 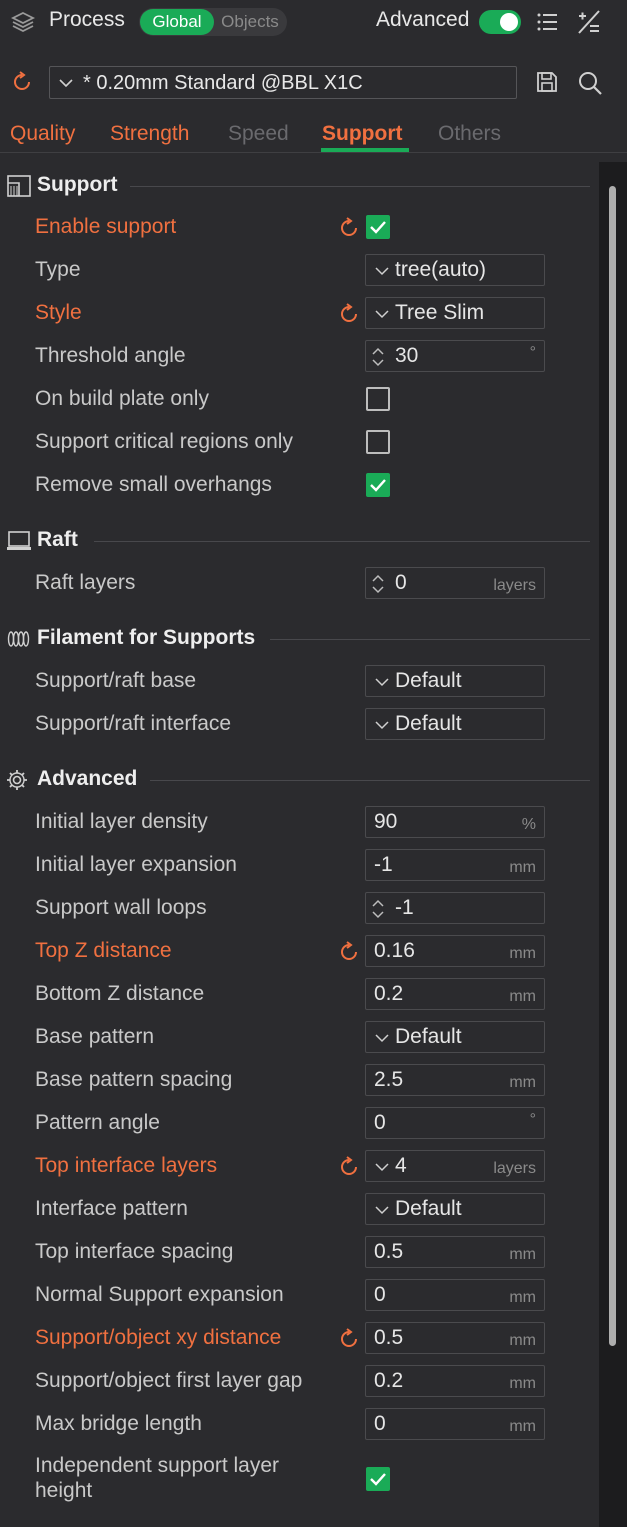 I want to click on max-bridge-length-input: 0 mm, so click(x=455, y=1424).